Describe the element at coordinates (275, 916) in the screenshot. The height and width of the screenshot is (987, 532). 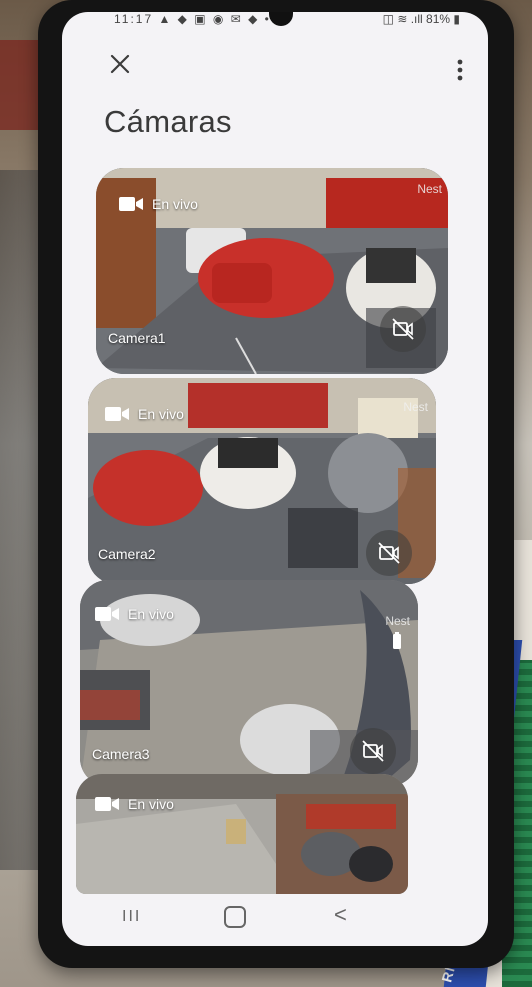
I see `system-nav-bar: III <` at that location.